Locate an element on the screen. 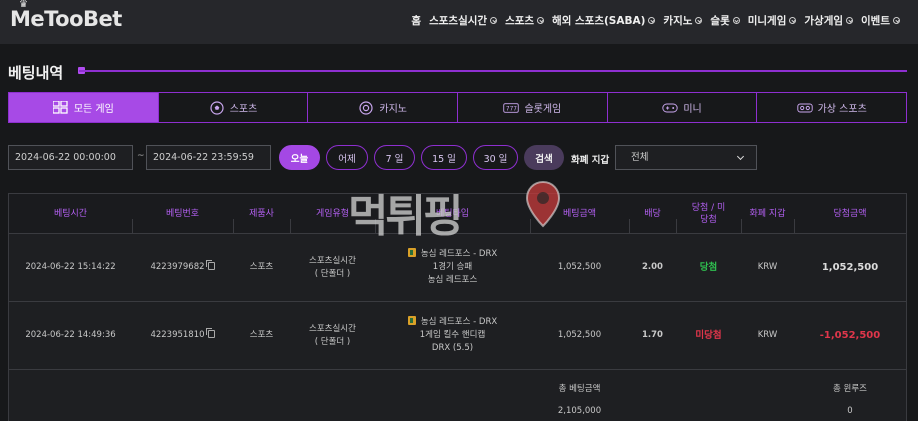  odds-cell: 2.00 is located at coordinates (652, 267).